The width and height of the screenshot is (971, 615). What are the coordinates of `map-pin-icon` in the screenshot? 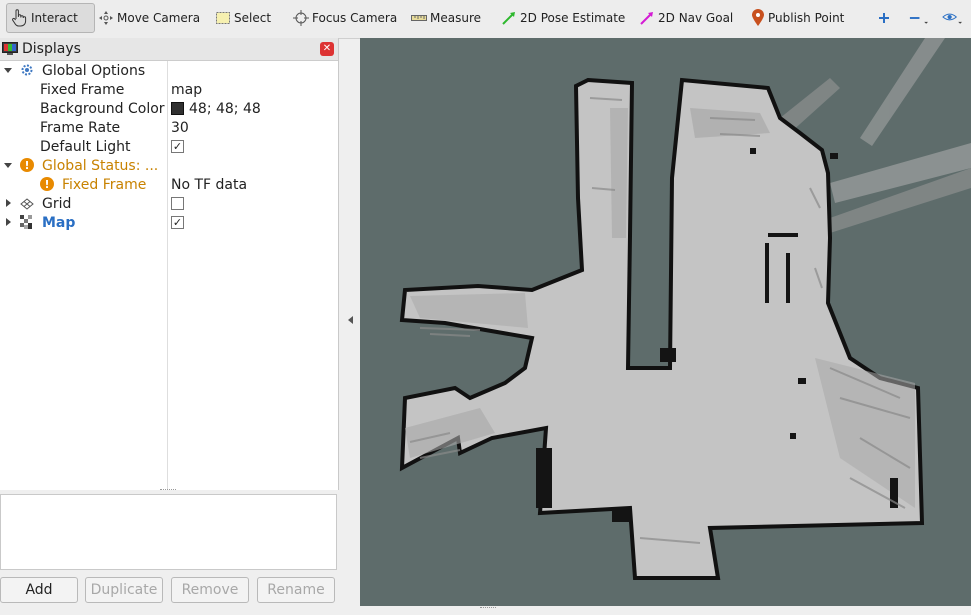 It's located at (758, 17).